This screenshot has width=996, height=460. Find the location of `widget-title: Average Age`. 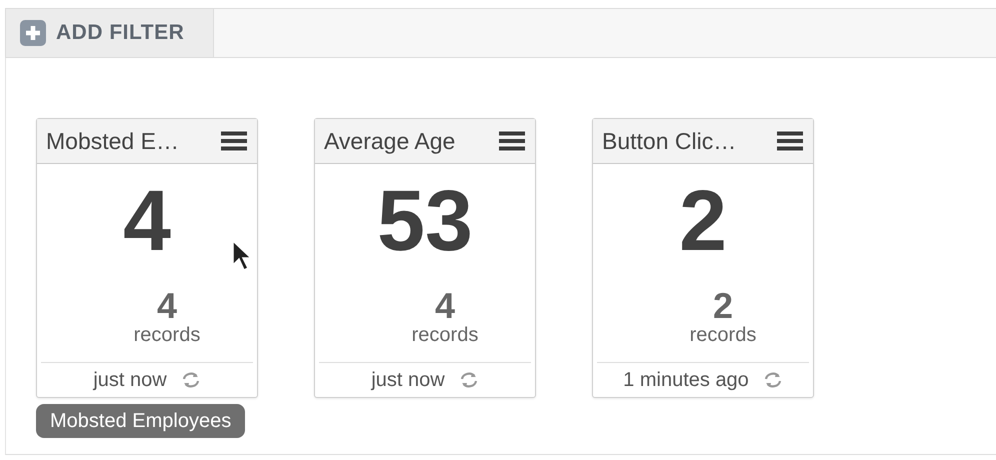

widget-title: Average Age is located at coordinates (390, 141).